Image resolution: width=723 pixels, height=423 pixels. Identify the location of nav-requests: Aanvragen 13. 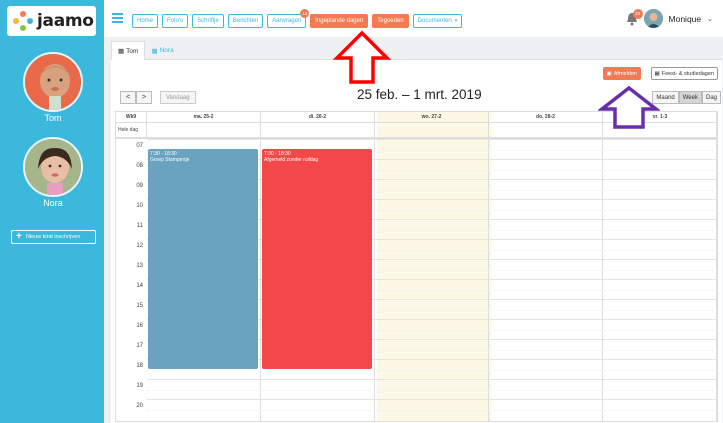
(288, 18).